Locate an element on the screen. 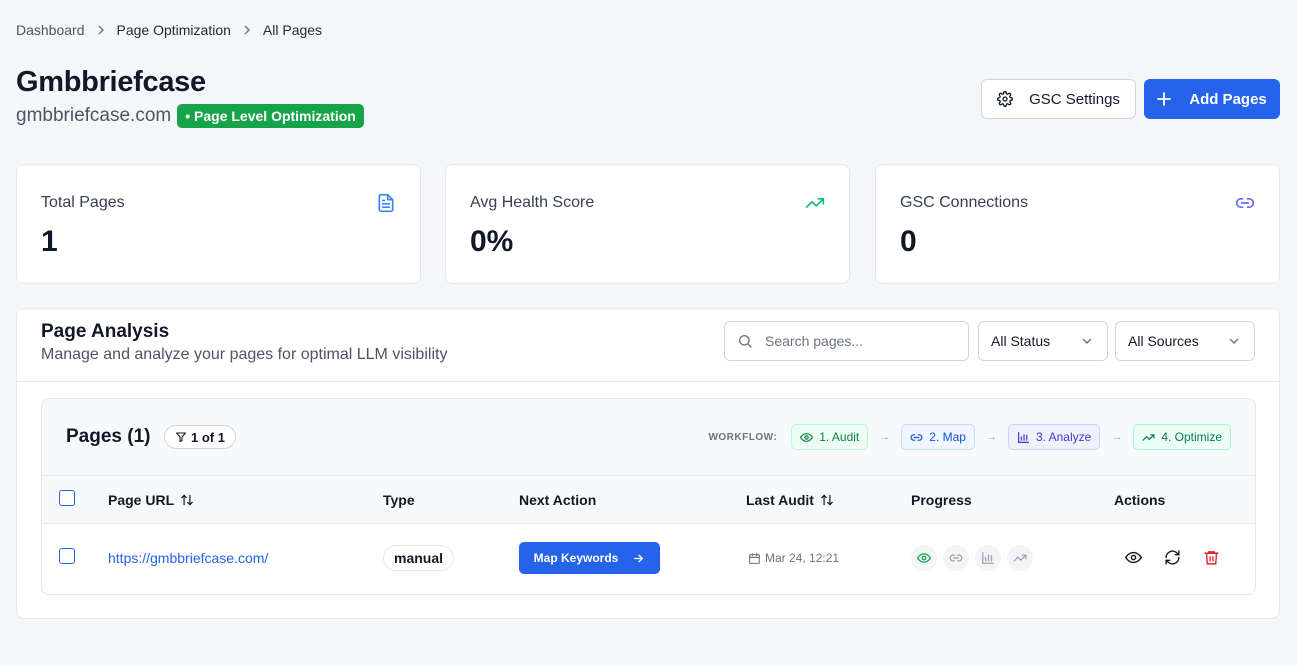 Image resolution: width=1297 pixels, height=666 pixels. last-audit-cell: Mar 24, 12:21 is located at coordinates (793, 558).